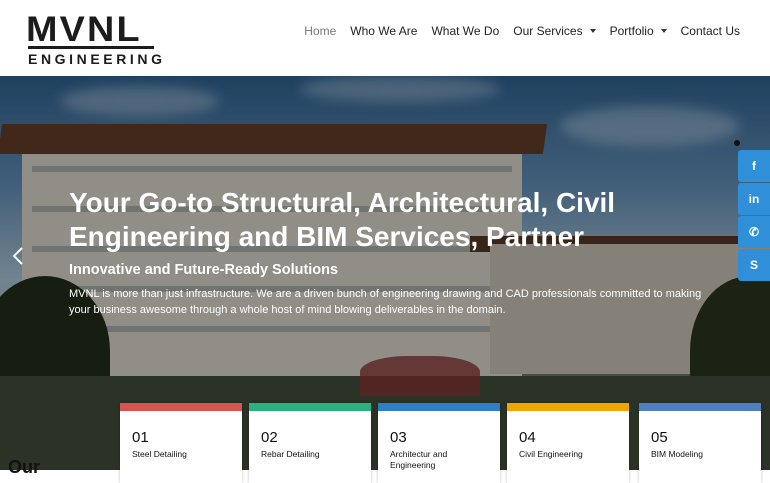  What do you see at coordinates (527, 437) in the screenshot?
I see `card-number: 04` at bounding box center [527, 437].